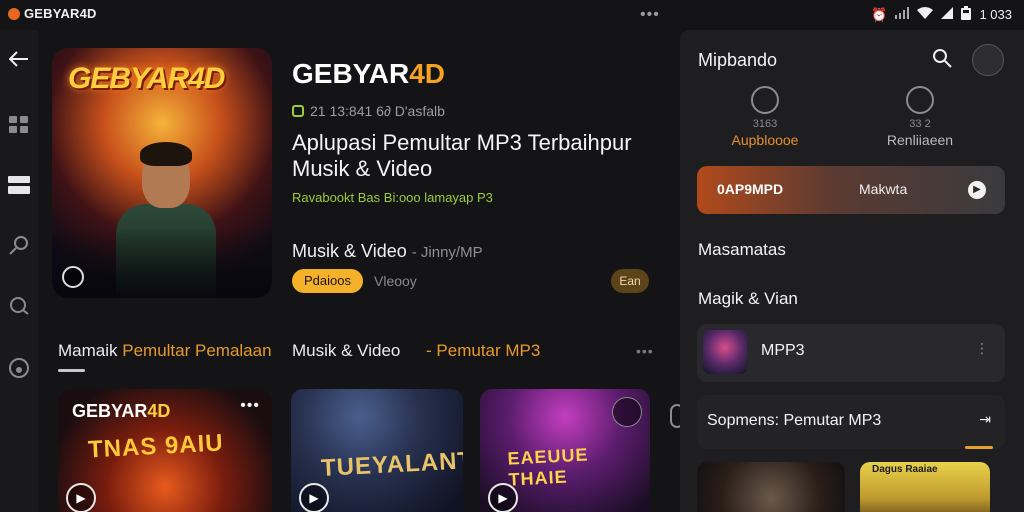  I want to click on secondary-action-link: Vleooy, so click(395, 281).